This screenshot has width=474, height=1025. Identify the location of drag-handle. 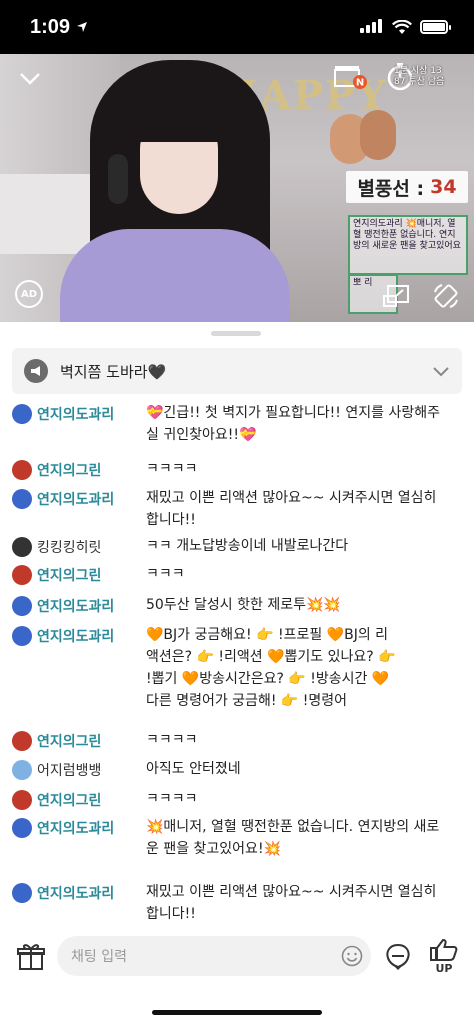
(236, 333).